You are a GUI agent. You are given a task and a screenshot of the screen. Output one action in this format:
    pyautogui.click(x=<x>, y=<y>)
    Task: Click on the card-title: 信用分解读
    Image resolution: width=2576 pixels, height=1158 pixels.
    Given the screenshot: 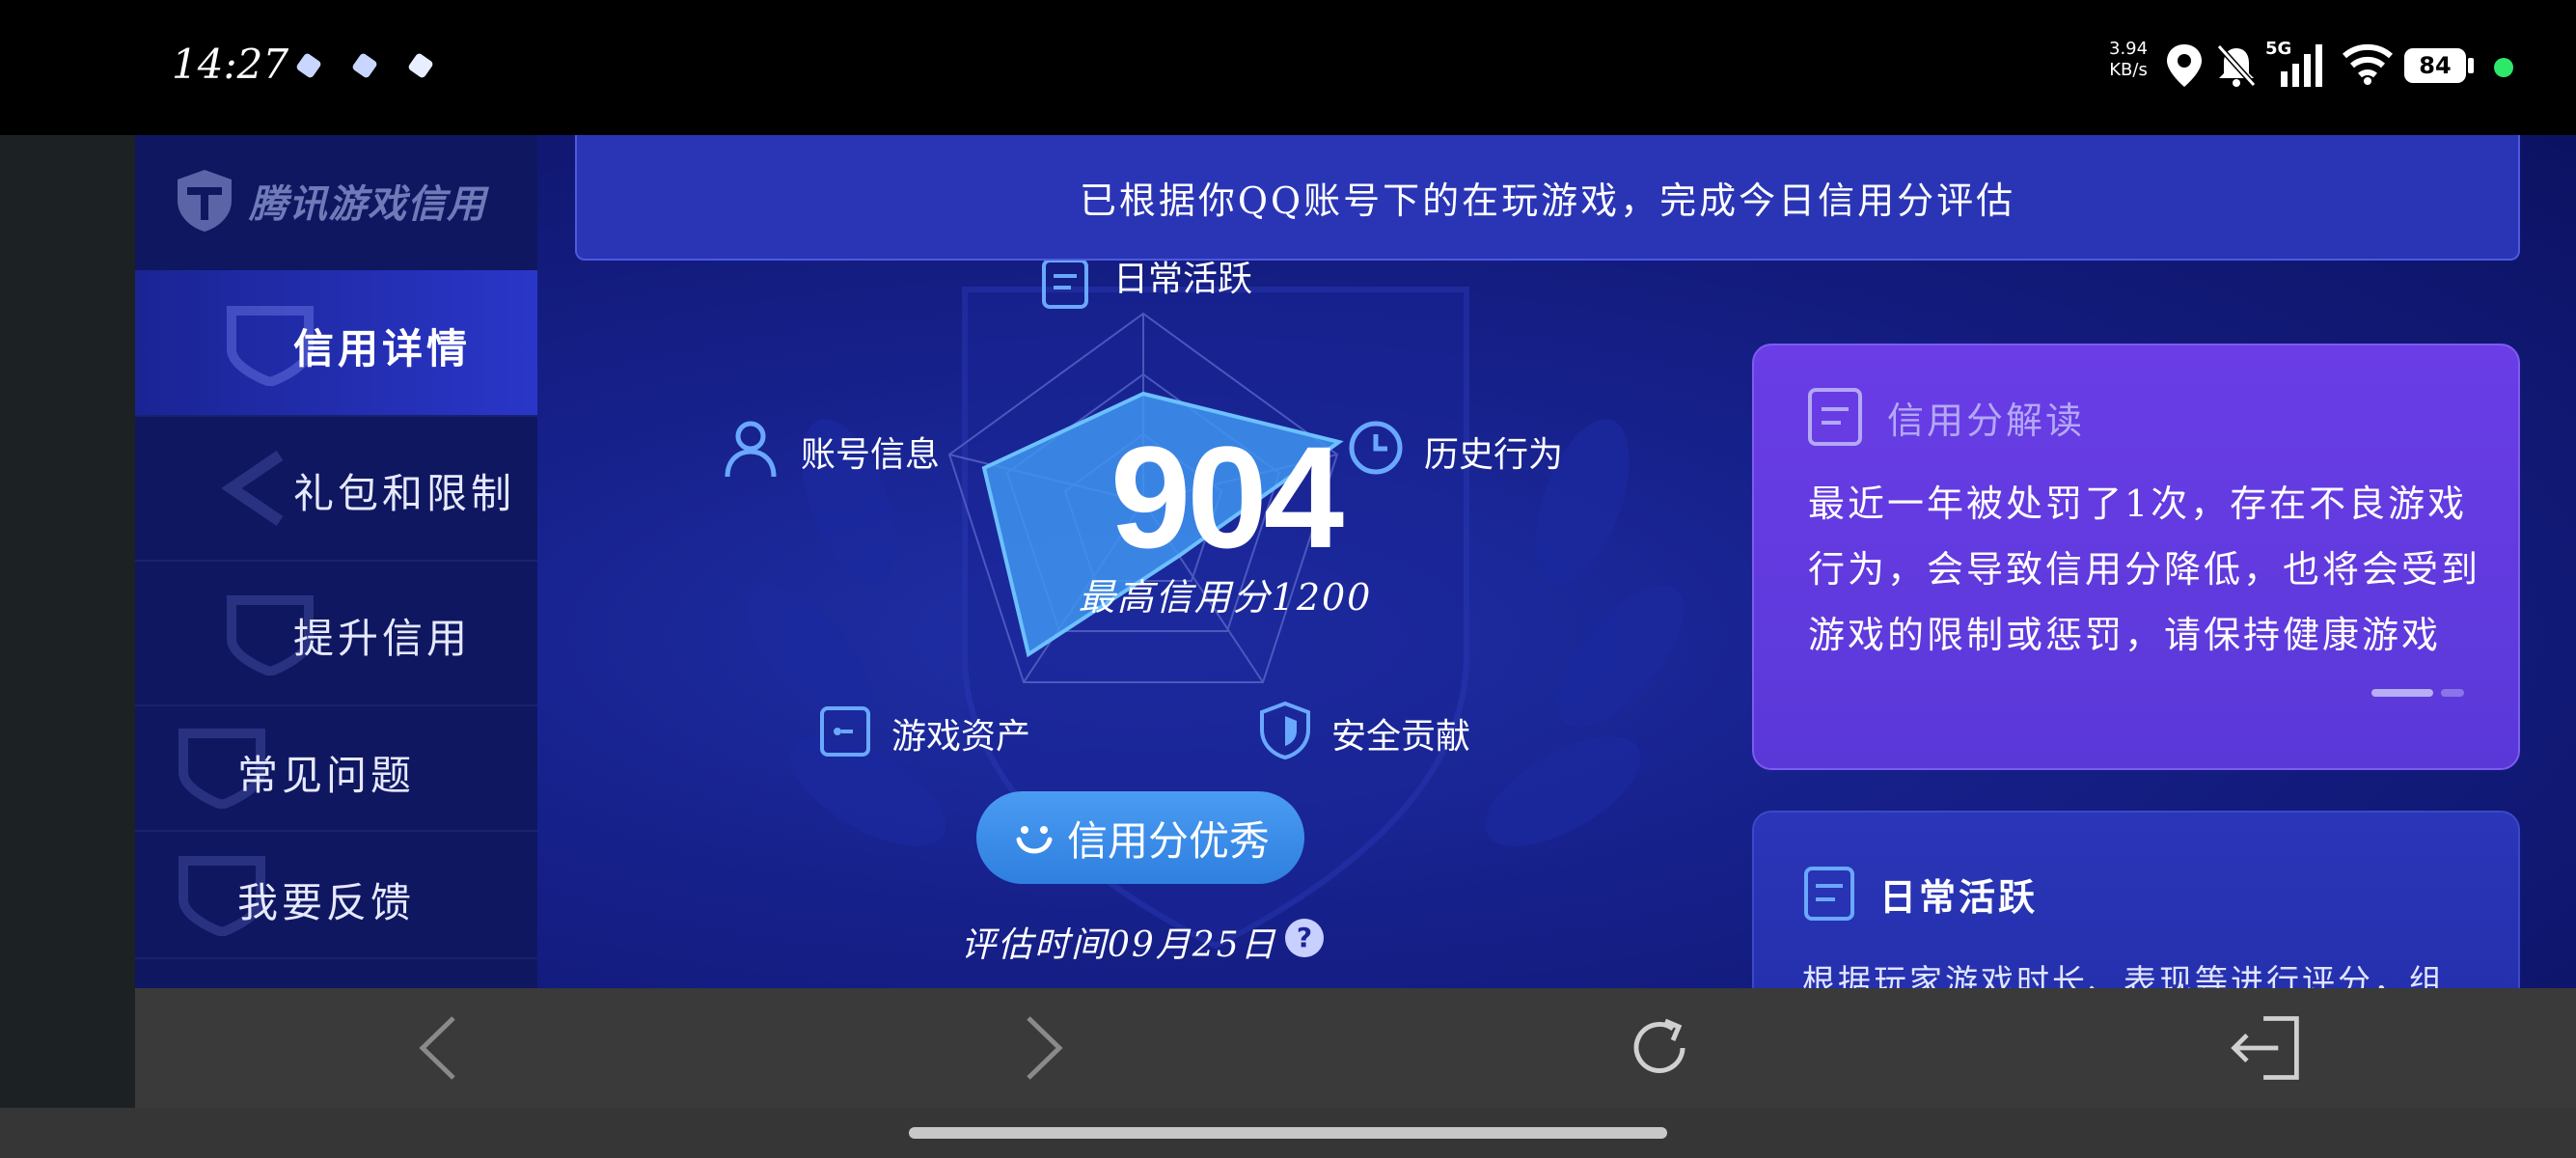 What is the action you would take?
    pyautogui.click(x=1986, y=420)
    